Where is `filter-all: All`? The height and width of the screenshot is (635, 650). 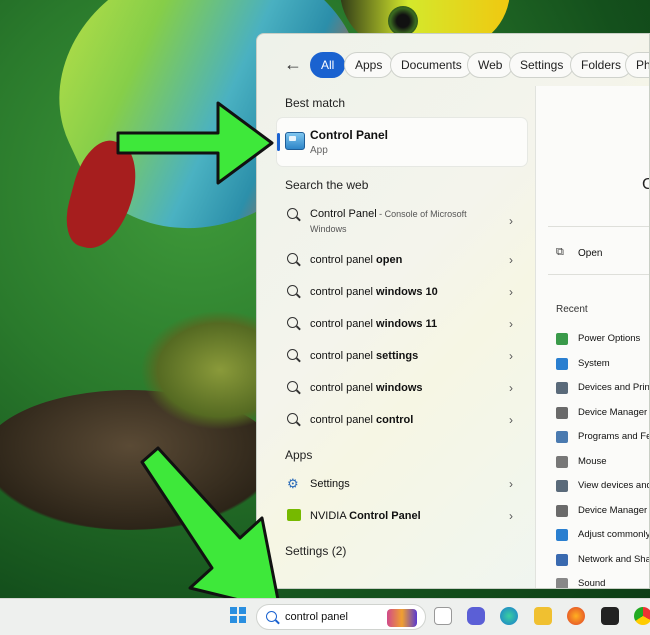 filter-all: All is located at coordinates (328, 65).